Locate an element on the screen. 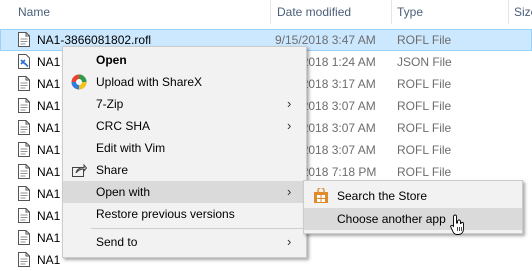 The width and height of the screenshot is (532, 271). column-header: Name Date modified Type Size is located at coordinates (266, 12).